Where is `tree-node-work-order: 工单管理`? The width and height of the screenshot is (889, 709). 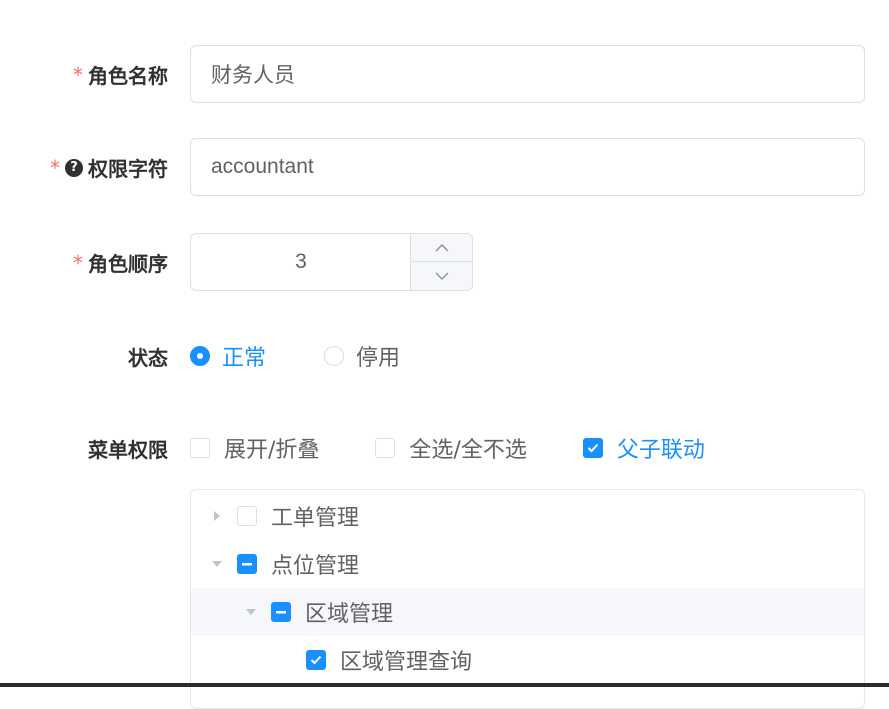
tree-node-work-order: 工单管理 is located at coordinates (527, 516).